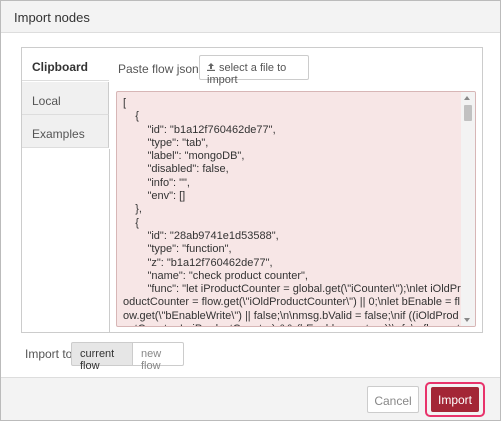 The image size is (501, 421). I want to click on new-flow-toggle: new flow, so click(158, 357).